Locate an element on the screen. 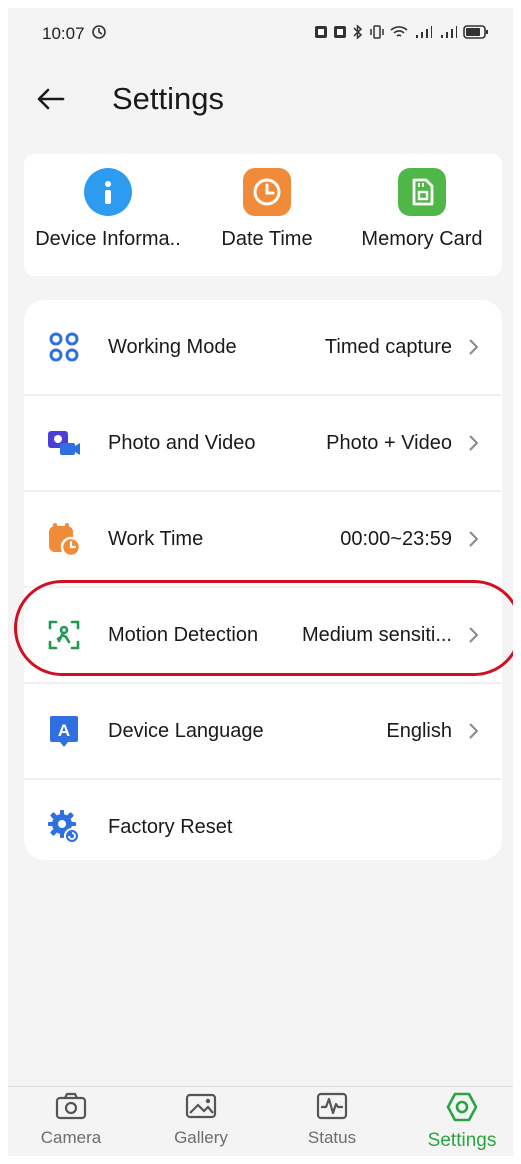 This screenshot has height=1164, width=521. language-icon: A is located at coordinates (64, 731).